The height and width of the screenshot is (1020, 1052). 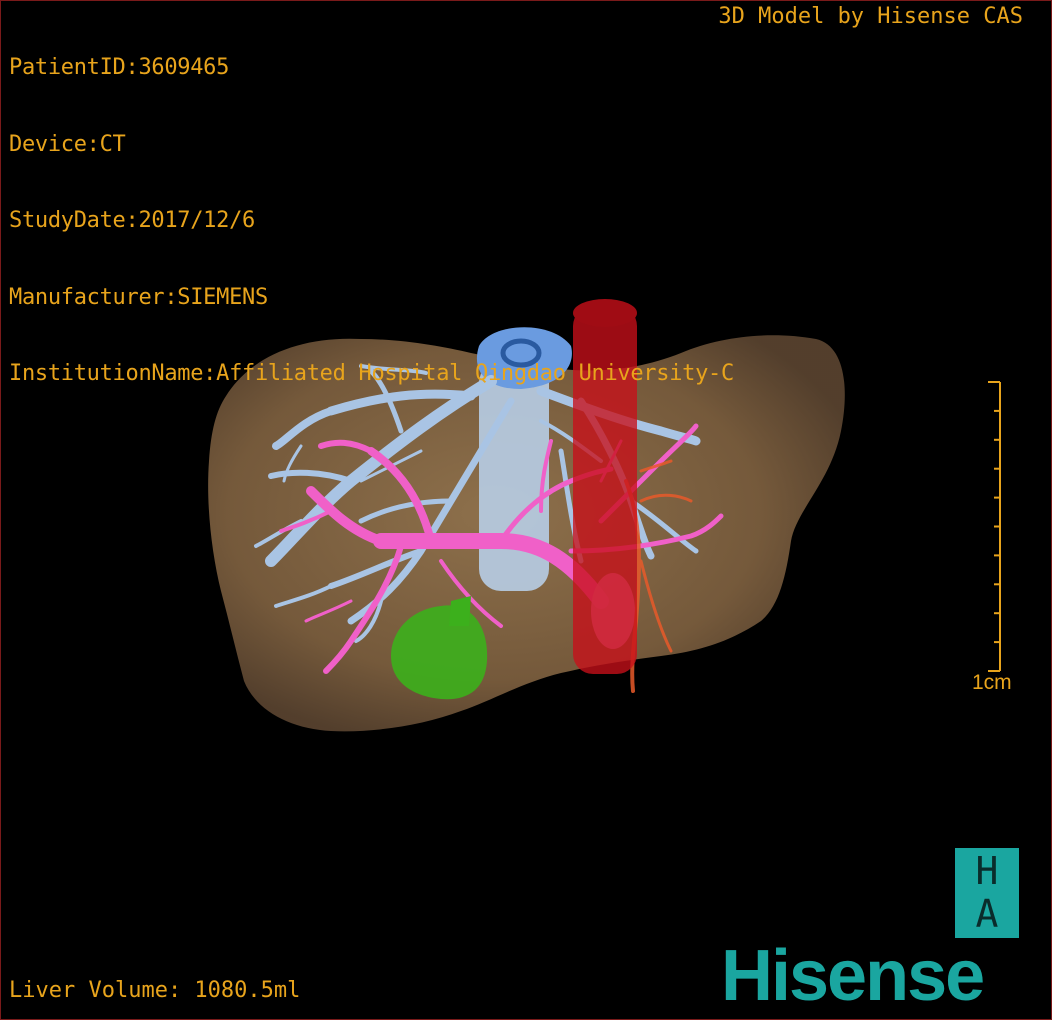 I want to click on hisense-logo: Hisense, so click(x=853, y=976).